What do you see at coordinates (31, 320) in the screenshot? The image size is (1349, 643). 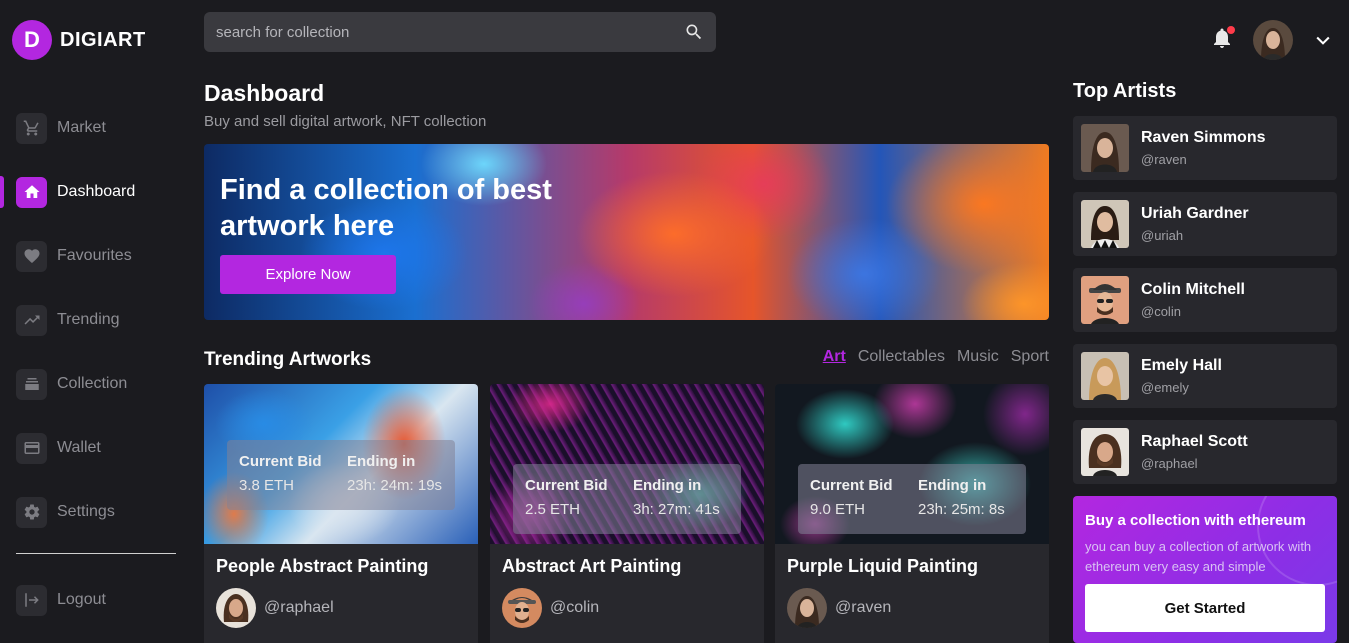 I see `trending-icon` at bounding box center [31, 320].